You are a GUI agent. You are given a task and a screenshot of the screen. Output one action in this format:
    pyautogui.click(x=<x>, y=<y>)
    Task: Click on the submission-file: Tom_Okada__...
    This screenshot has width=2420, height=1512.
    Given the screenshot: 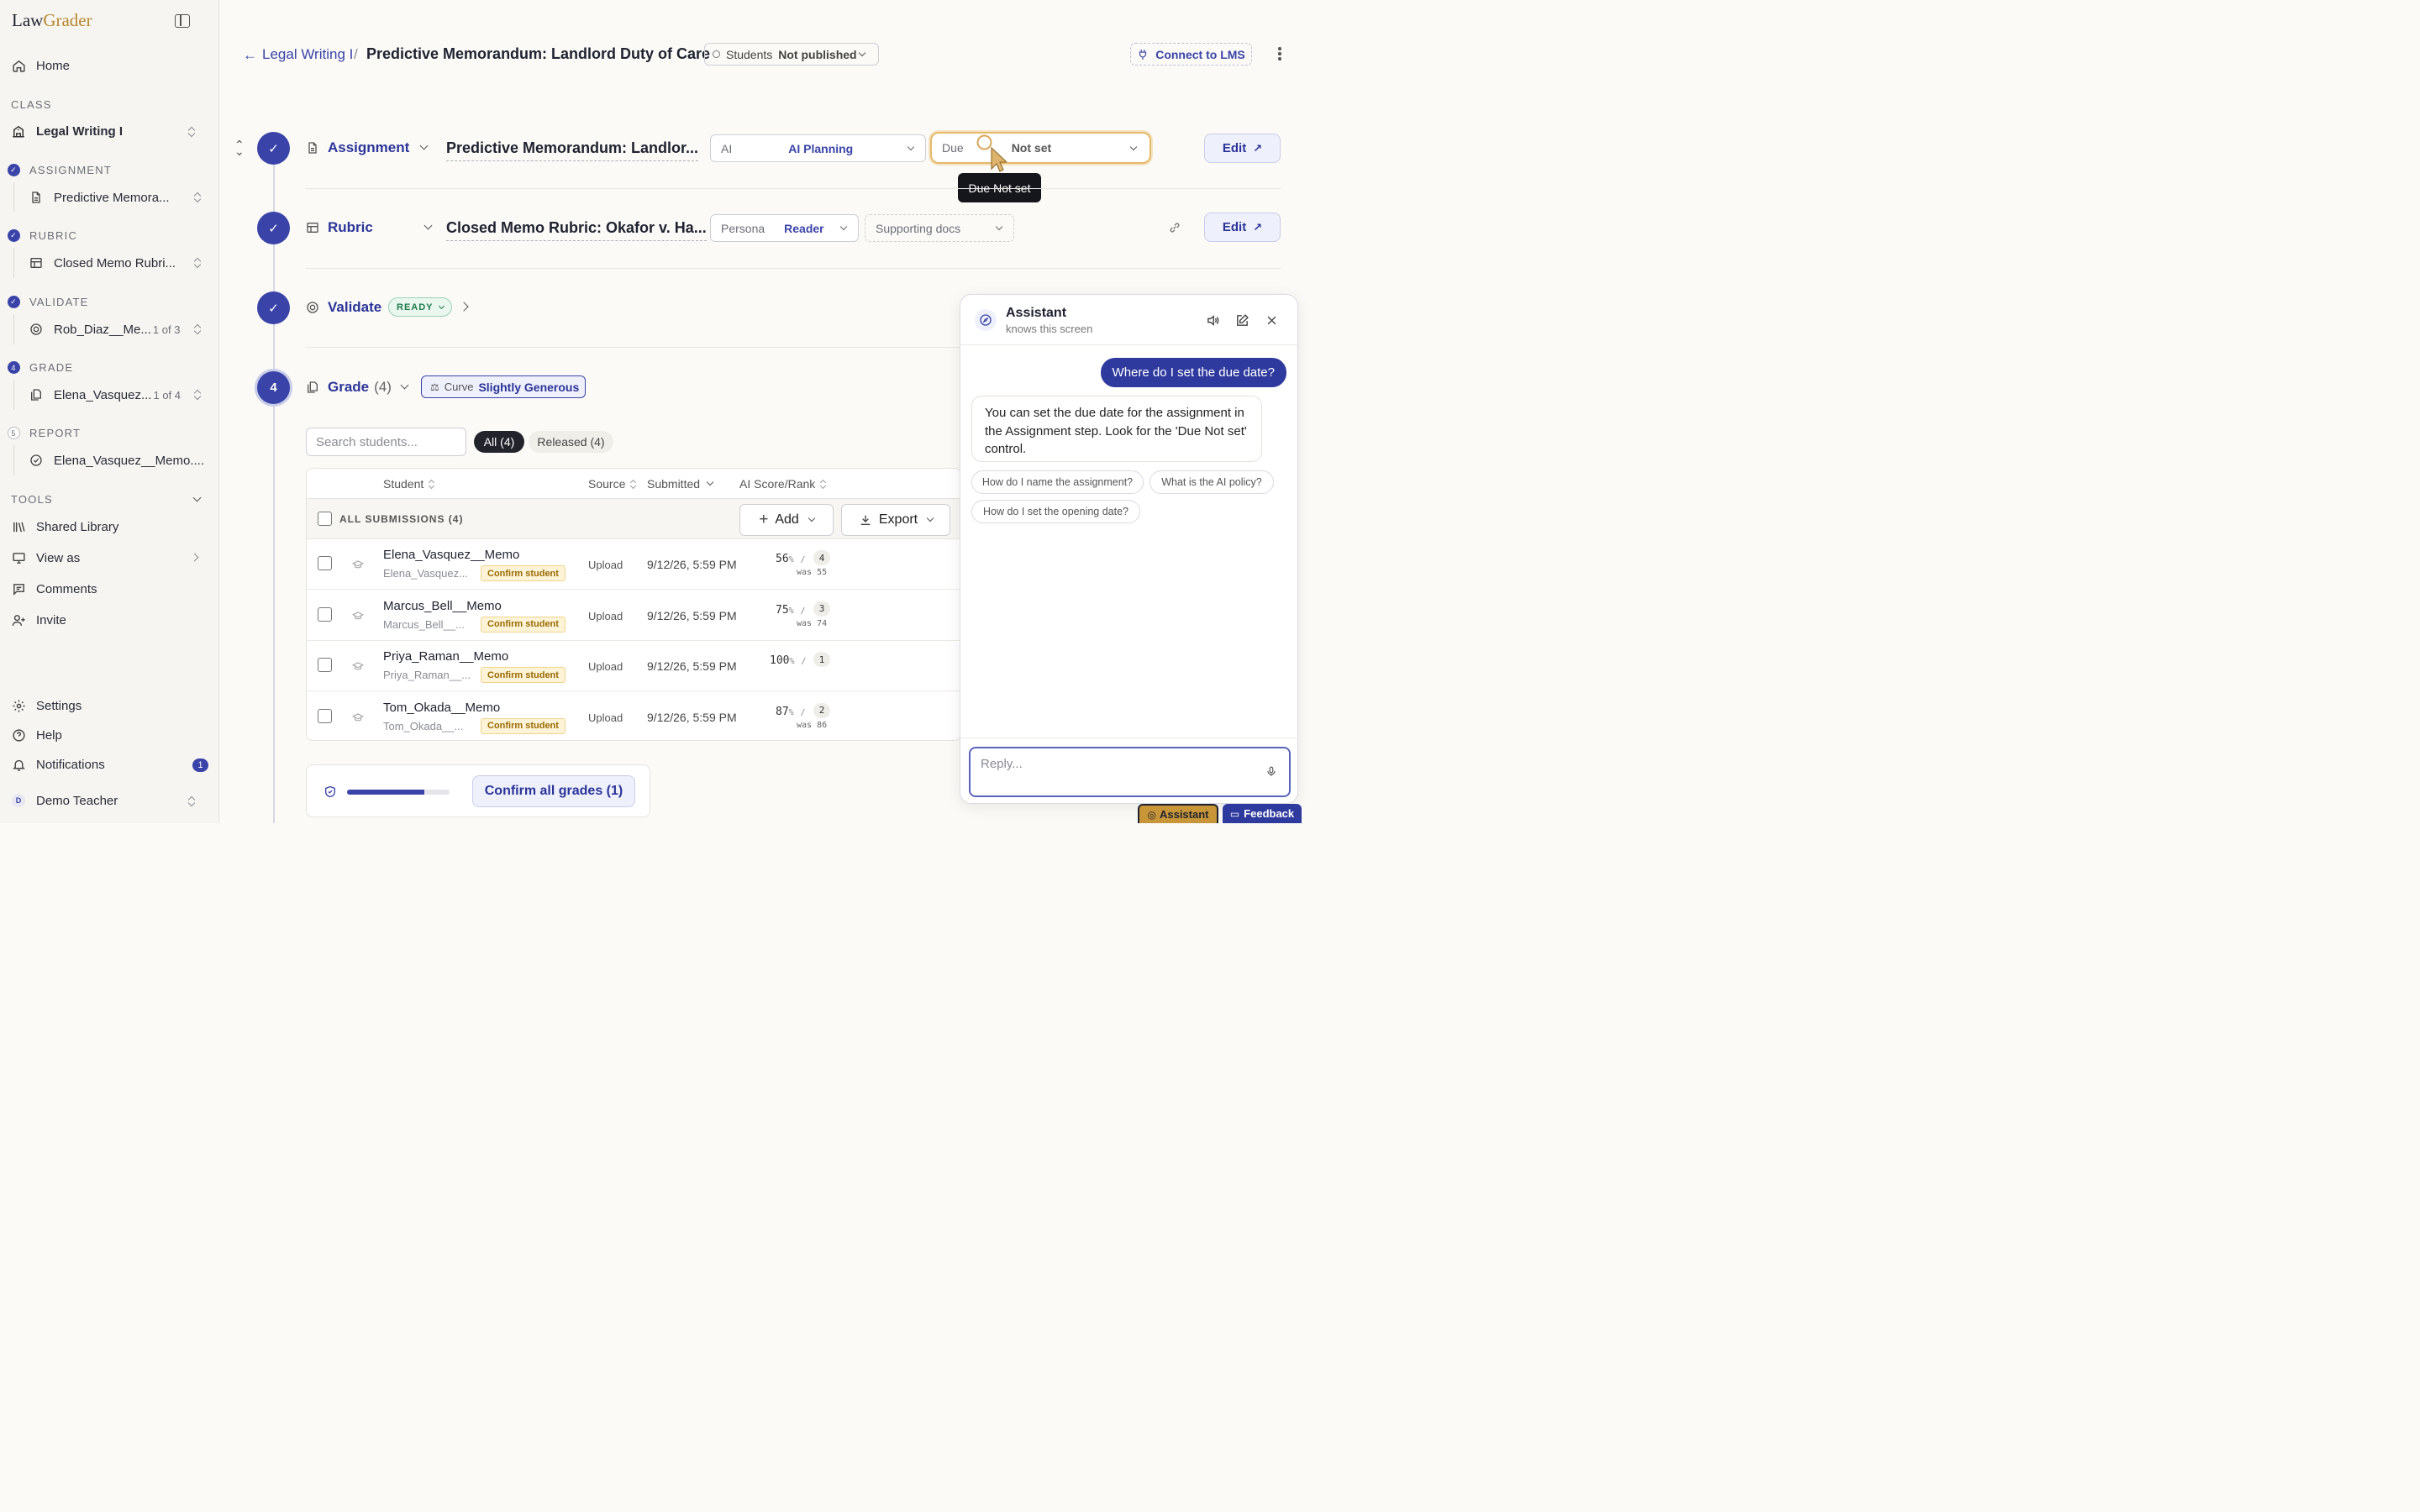 What is the action you would take?
    pyautogui.click(x=423, y=725)
    